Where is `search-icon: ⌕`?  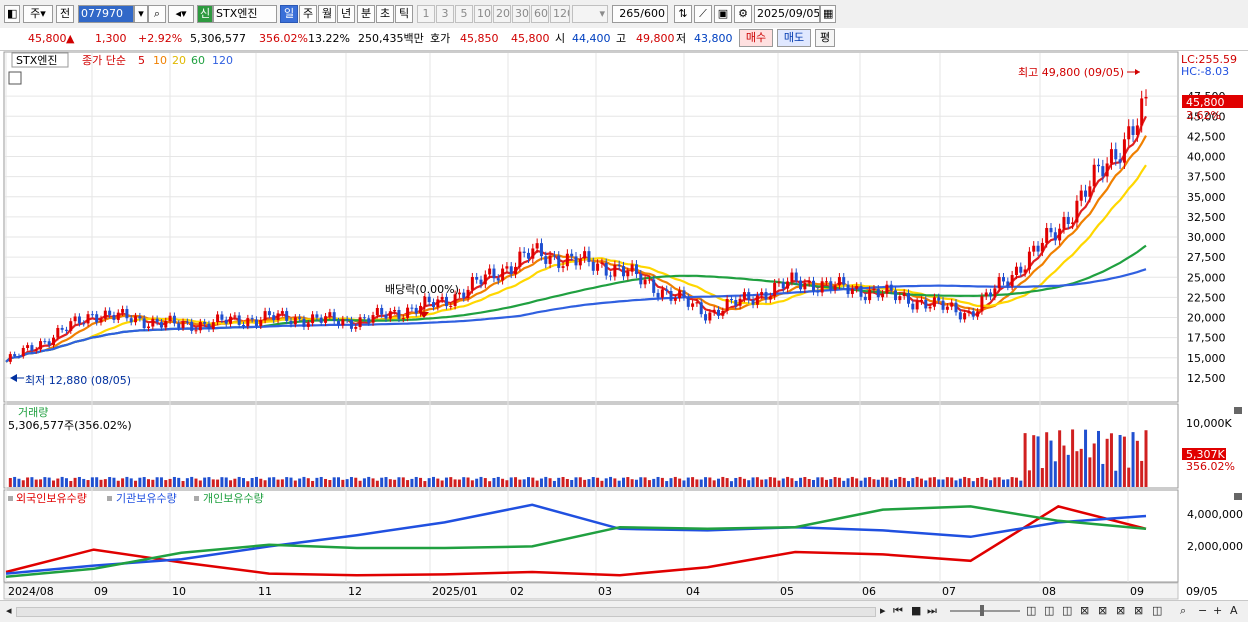 search-icon: ⌕ is located at coordinates (157, 14).